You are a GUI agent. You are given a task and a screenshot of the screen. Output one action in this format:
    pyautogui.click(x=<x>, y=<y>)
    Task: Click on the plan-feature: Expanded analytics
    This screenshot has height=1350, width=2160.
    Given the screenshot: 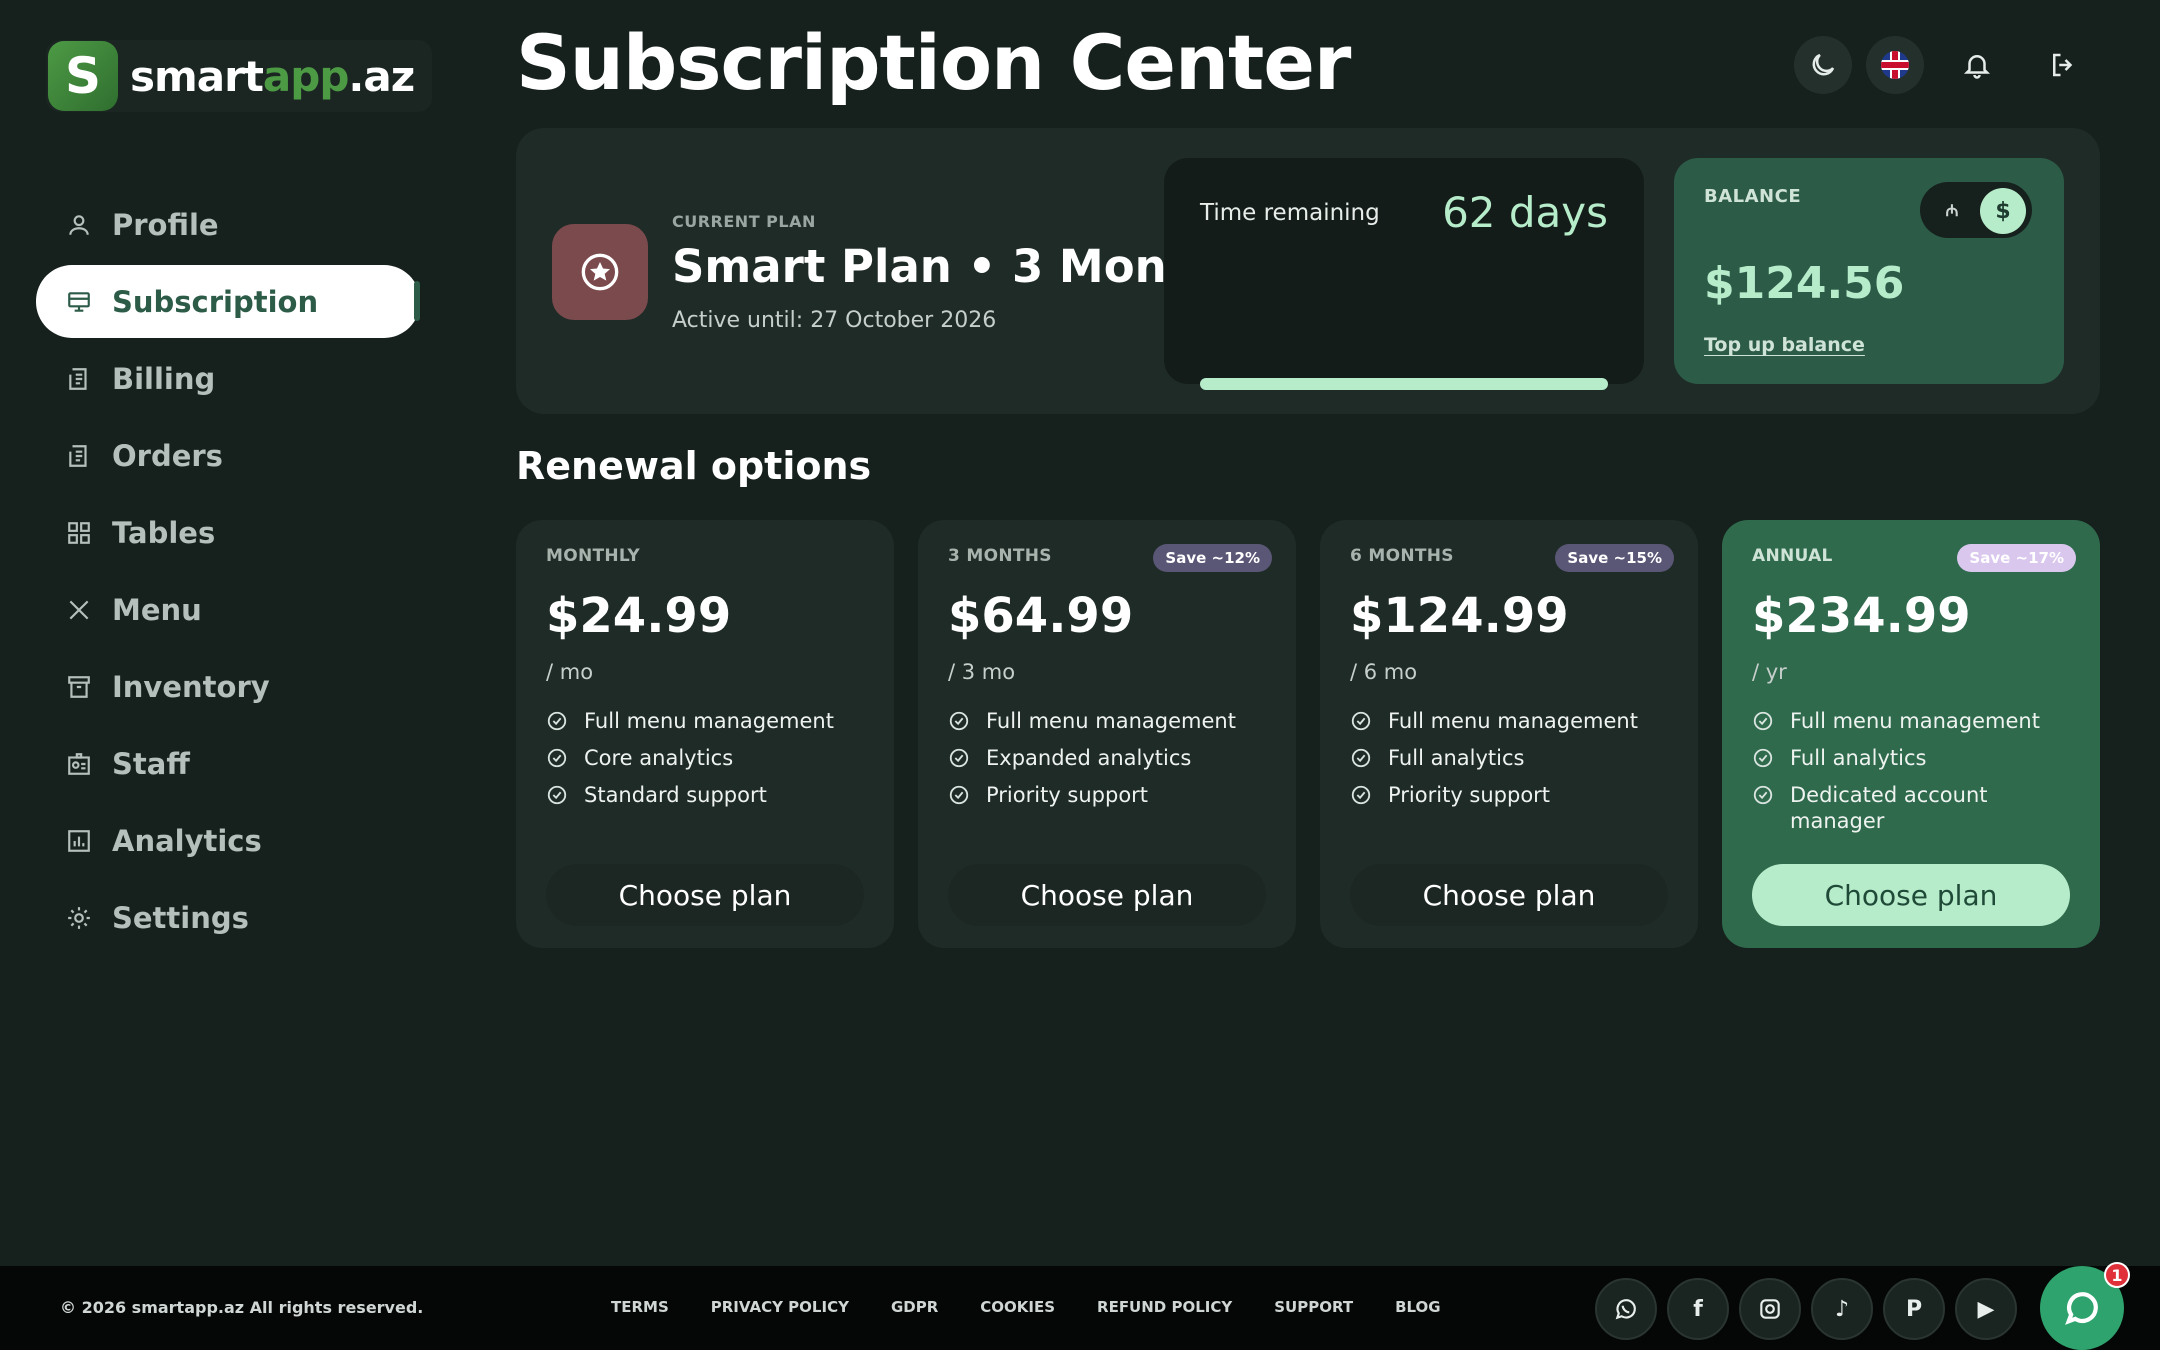 What is the action you would take?
    pyautogui.click(x=1113, y=758)
    